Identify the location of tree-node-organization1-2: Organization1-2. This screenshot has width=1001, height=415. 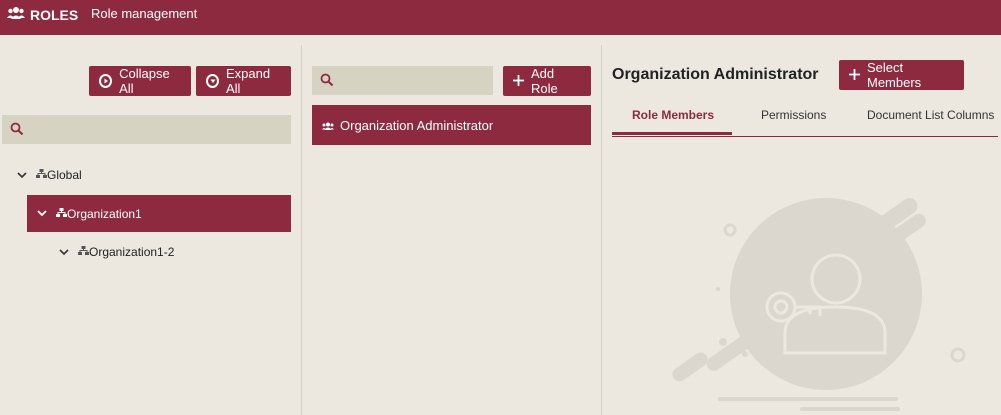
(115, 252).